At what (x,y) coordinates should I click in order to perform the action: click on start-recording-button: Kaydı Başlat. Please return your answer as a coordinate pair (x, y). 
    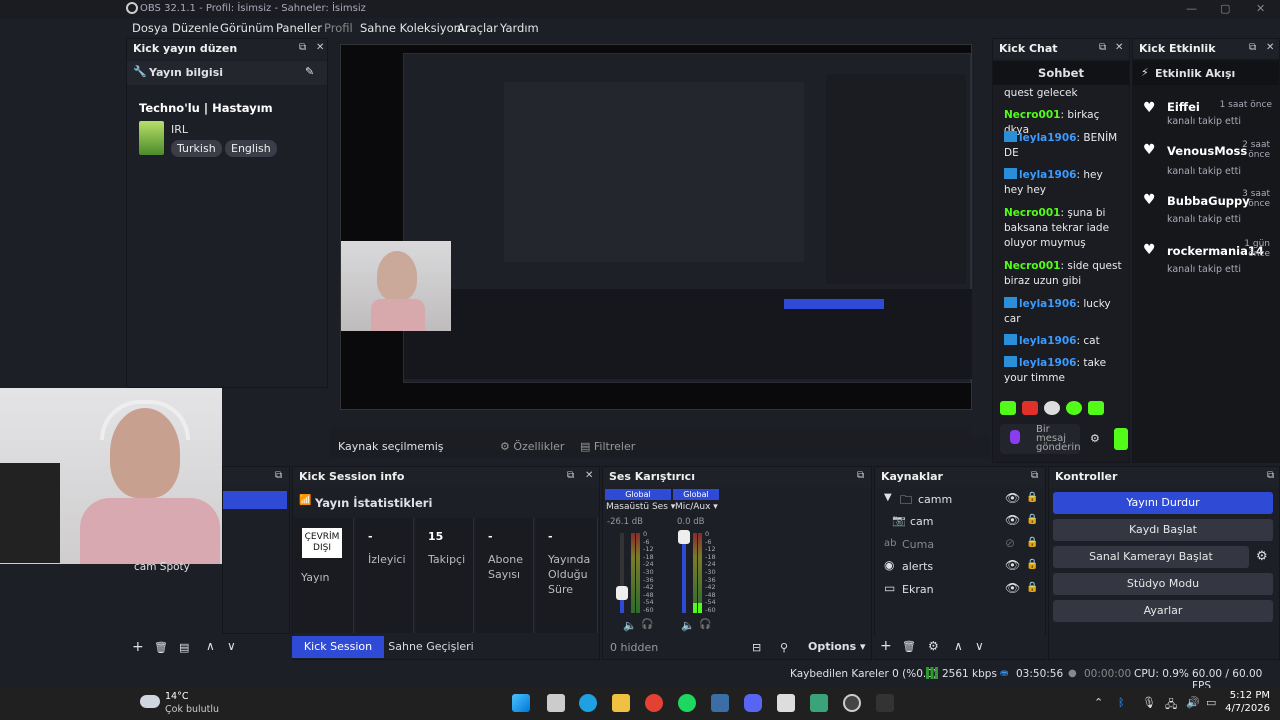
    Looking at the image, I should click on (1163, 530).